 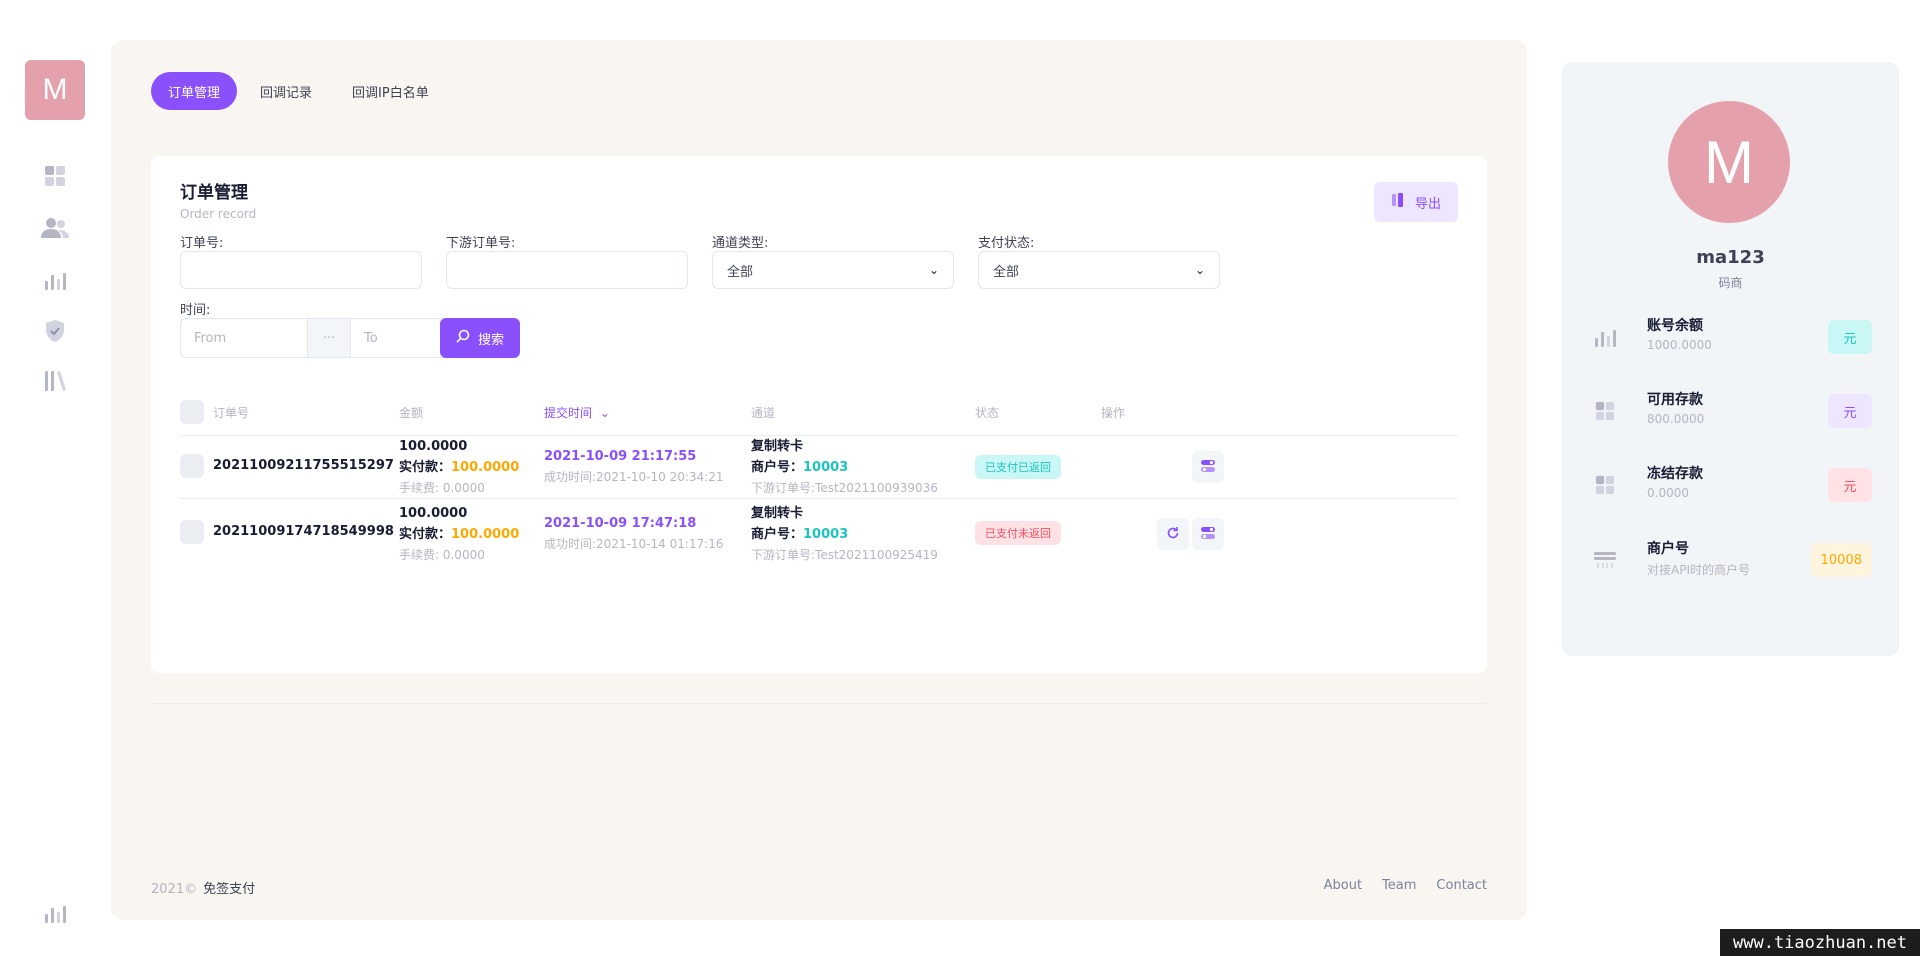 I want to click on col-actions: 操作, so click(x=1113, y=413).